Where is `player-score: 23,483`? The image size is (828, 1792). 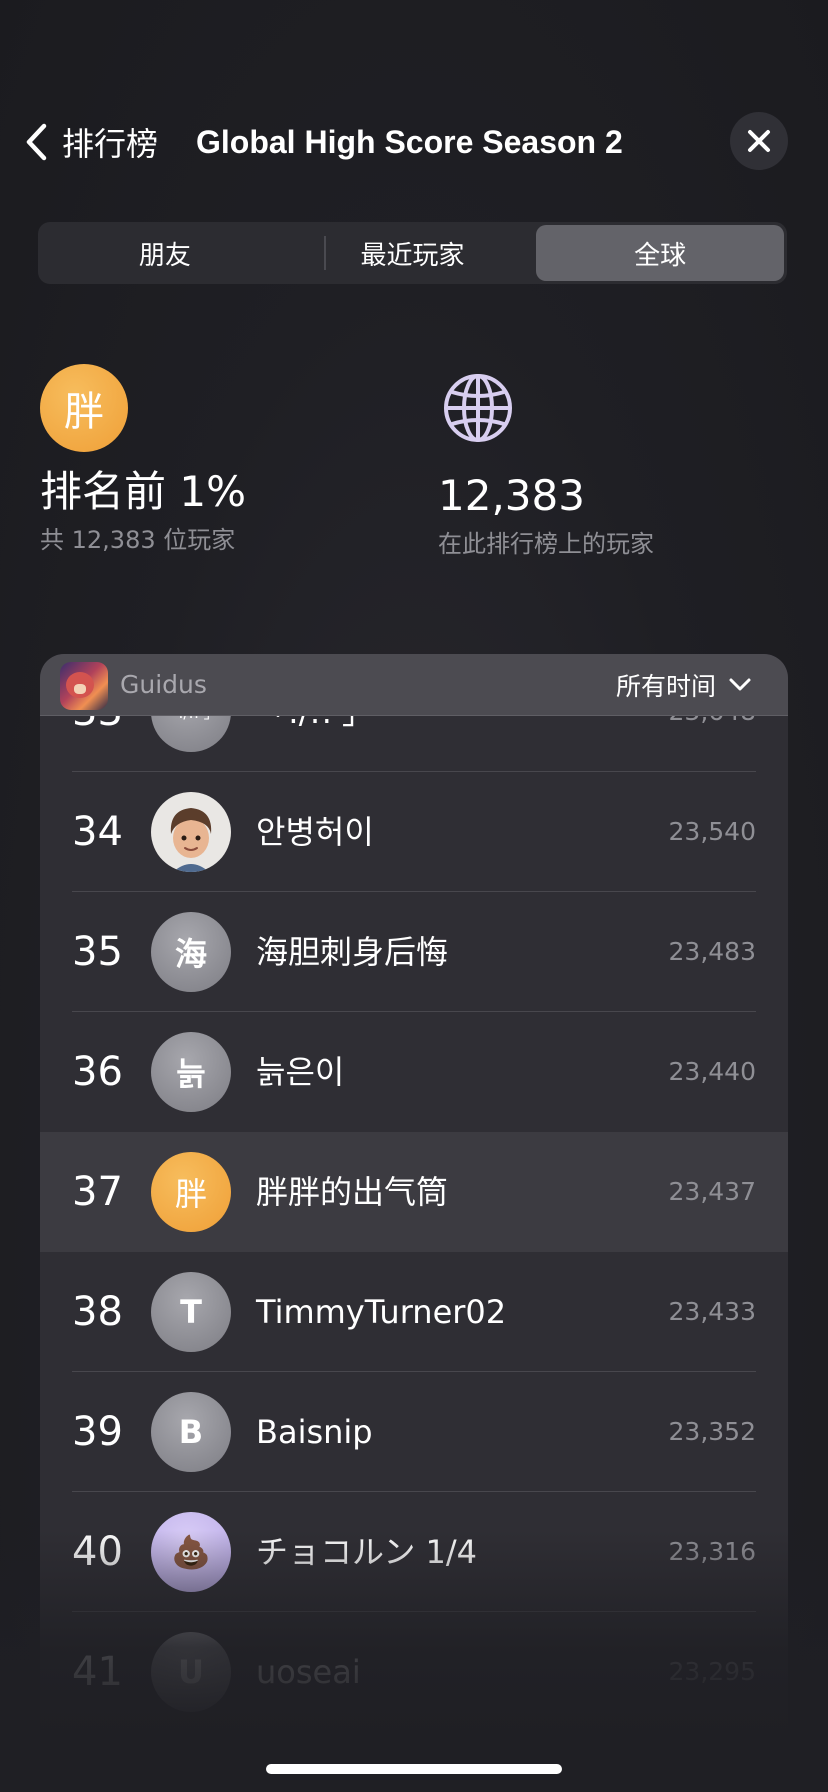 player-score: 23,483 is located at coordinates (712, 951).